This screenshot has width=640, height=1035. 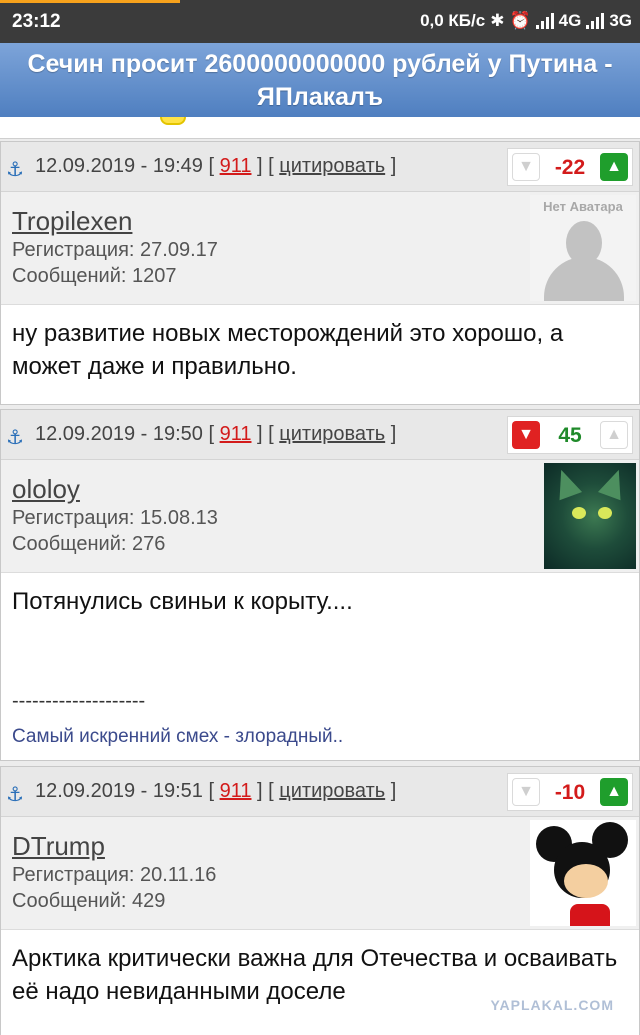 I want to click on post-score: 45, so click(x=570, y=435).